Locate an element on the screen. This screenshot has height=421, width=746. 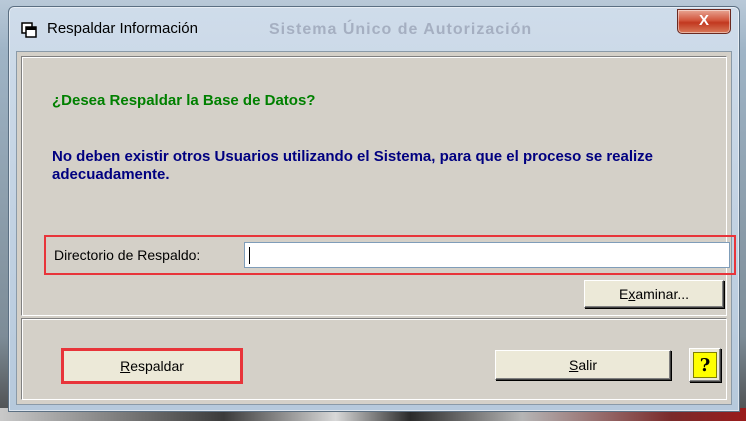
backup-directory-input is located at coordinates (487, 255).